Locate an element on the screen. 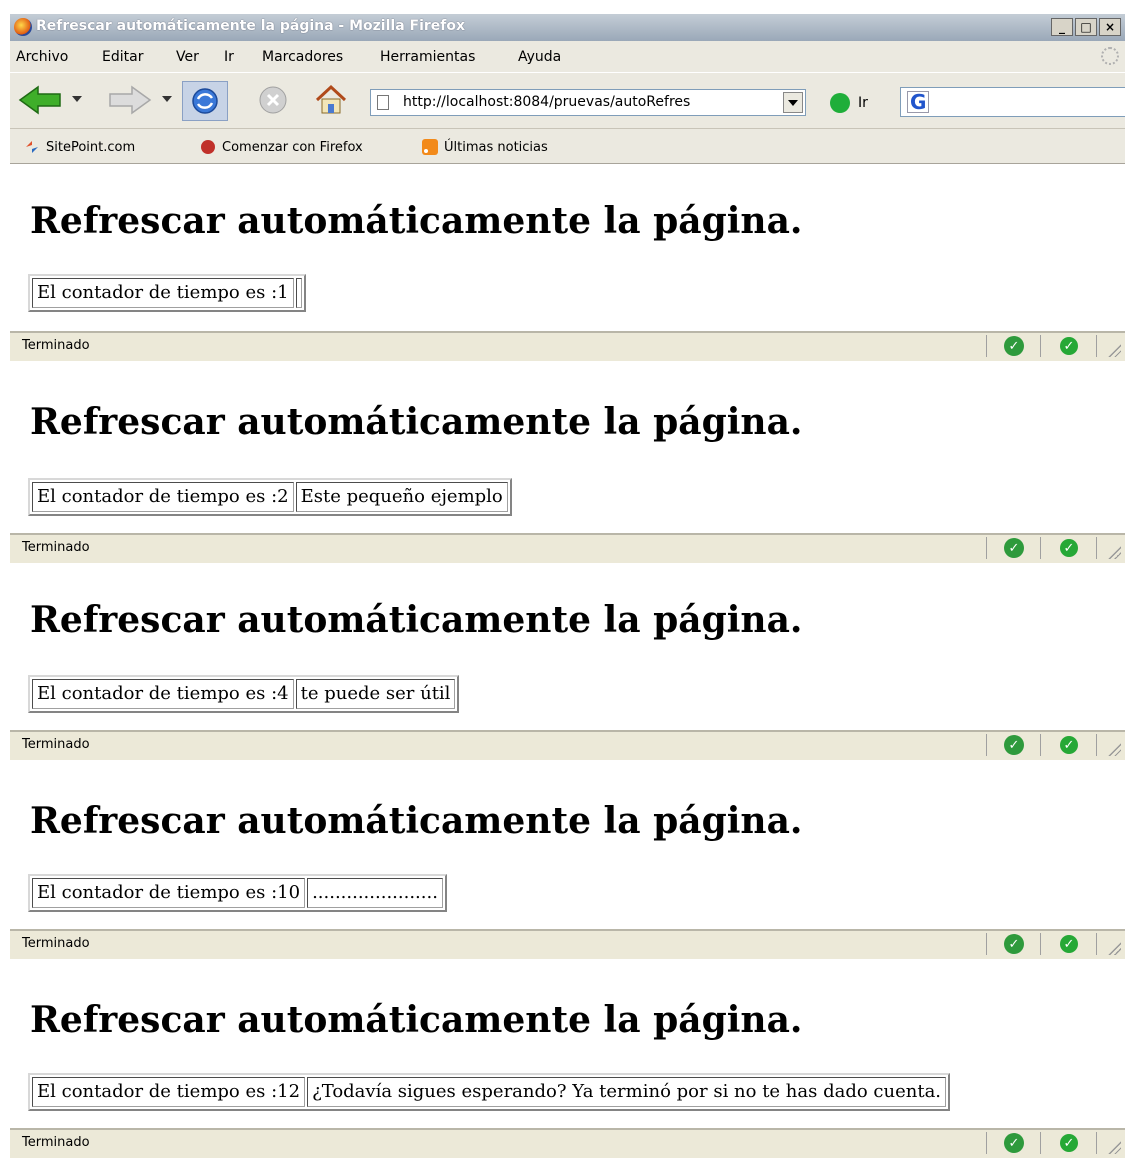 The image size is (1125, 1158). bookmark-label: Últimas noticias is located at coordinates (496, 147).